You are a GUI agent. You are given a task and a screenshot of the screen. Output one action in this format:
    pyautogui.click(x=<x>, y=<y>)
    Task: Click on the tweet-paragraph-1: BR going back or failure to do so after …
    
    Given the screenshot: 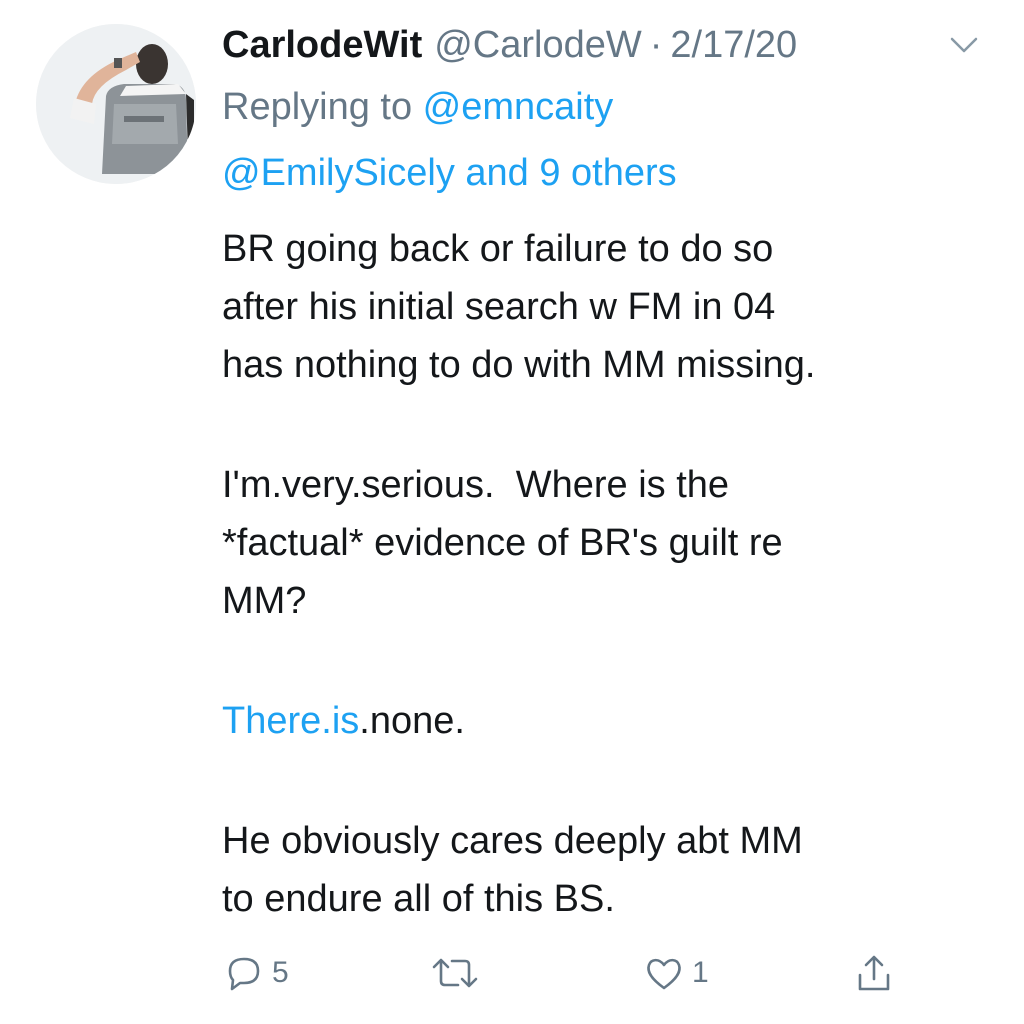 What is the action you would take?
    pyautogui.click(x=612, y=307)
    